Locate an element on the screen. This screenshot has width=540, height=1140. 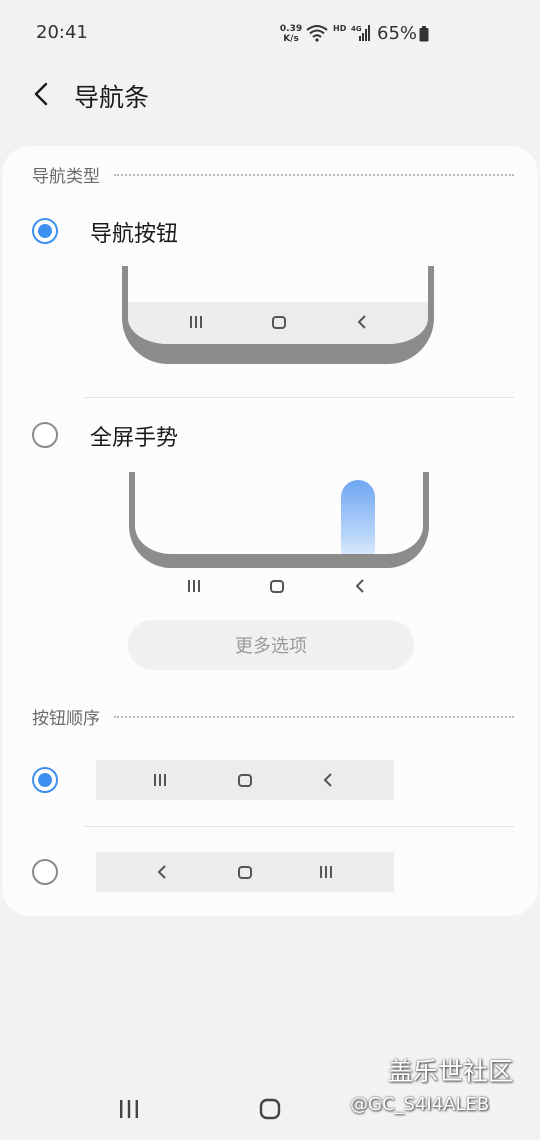
button-order-section-header: 按钮顺序 is located at coordinates (273, 716).